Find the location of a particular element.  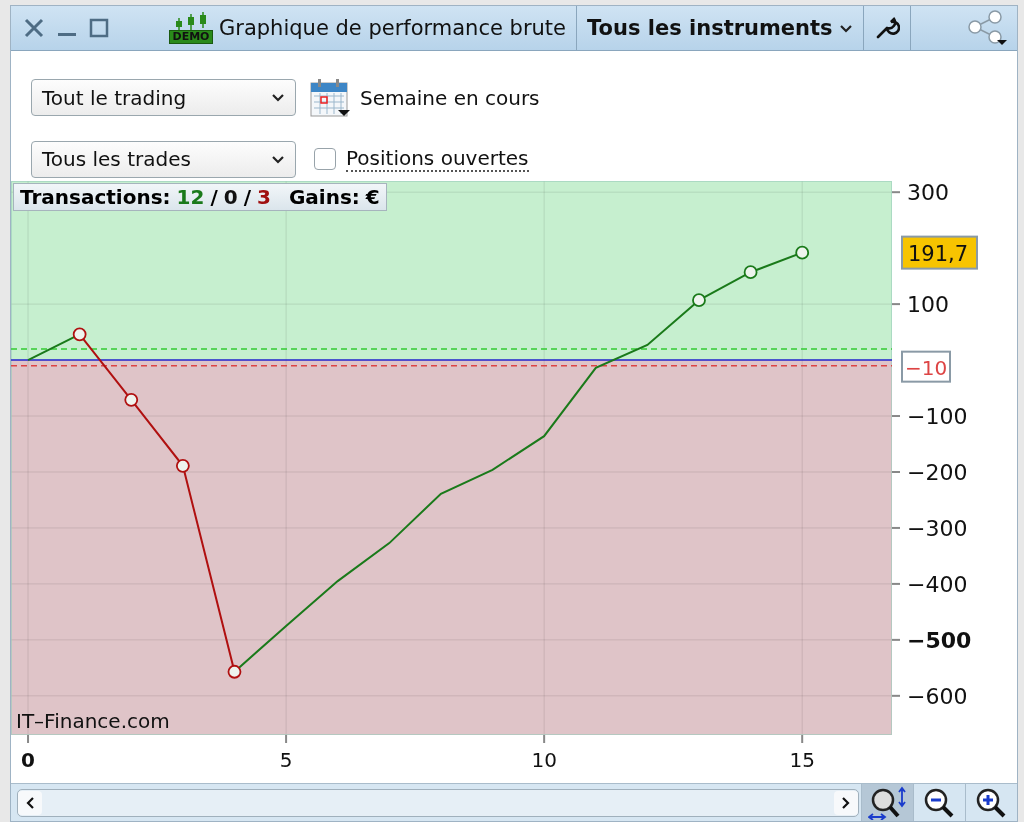

y-axis-label: −200 is located at coordinates (937, 472).